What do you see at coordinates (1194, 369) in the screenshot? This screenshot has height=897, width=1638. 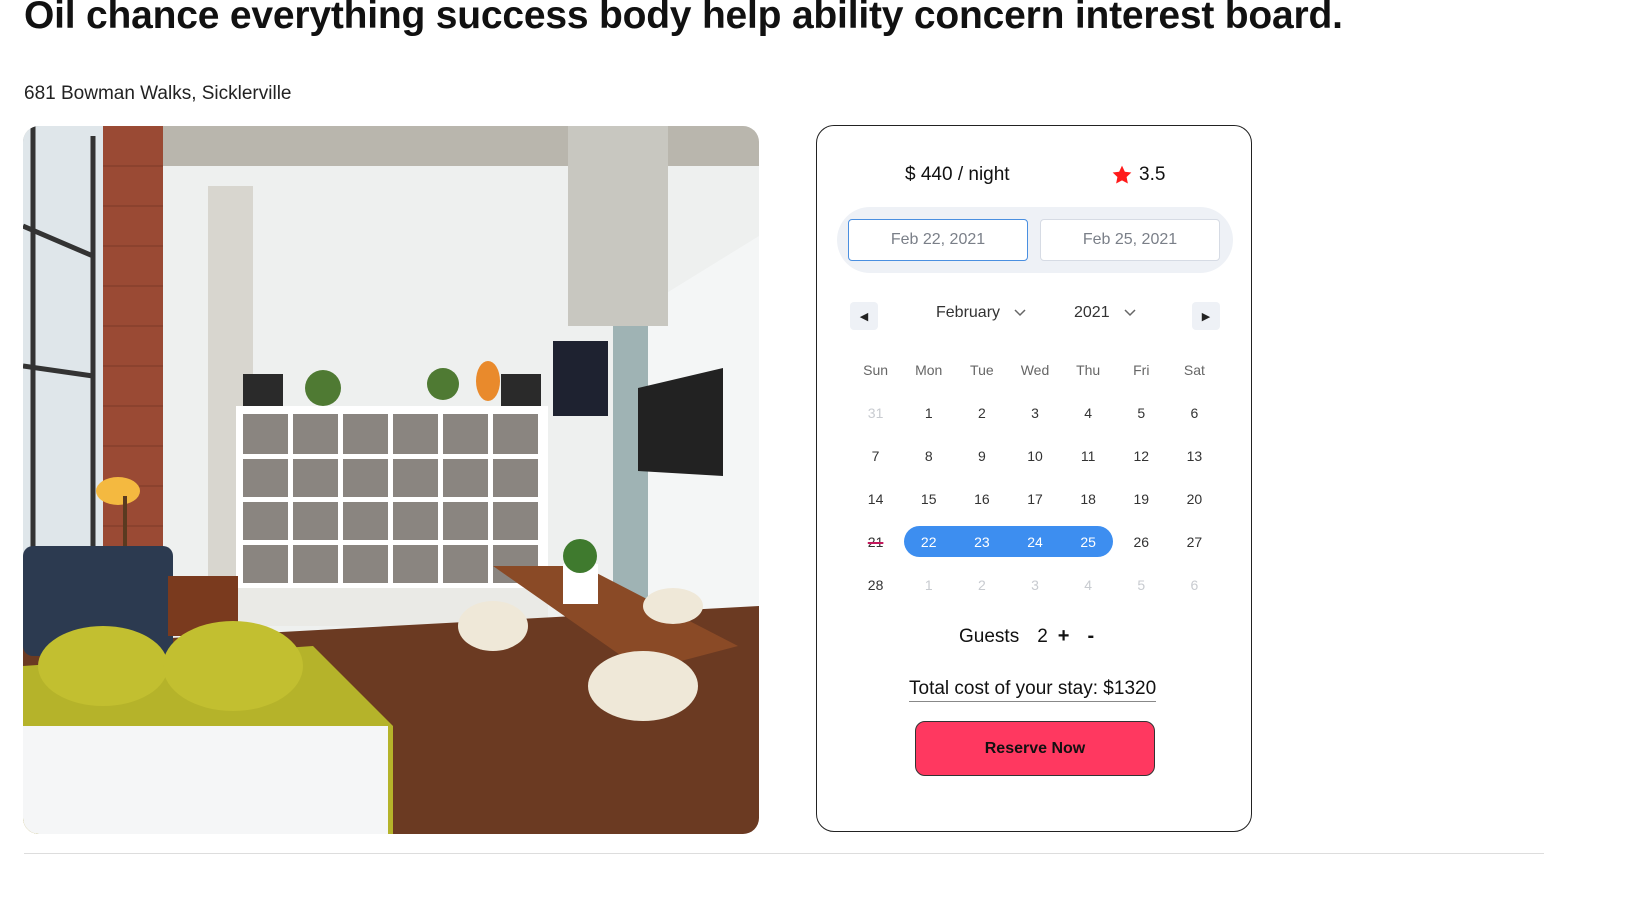 I see `weekday-label: Sat` at bounding box center [1194, 369].